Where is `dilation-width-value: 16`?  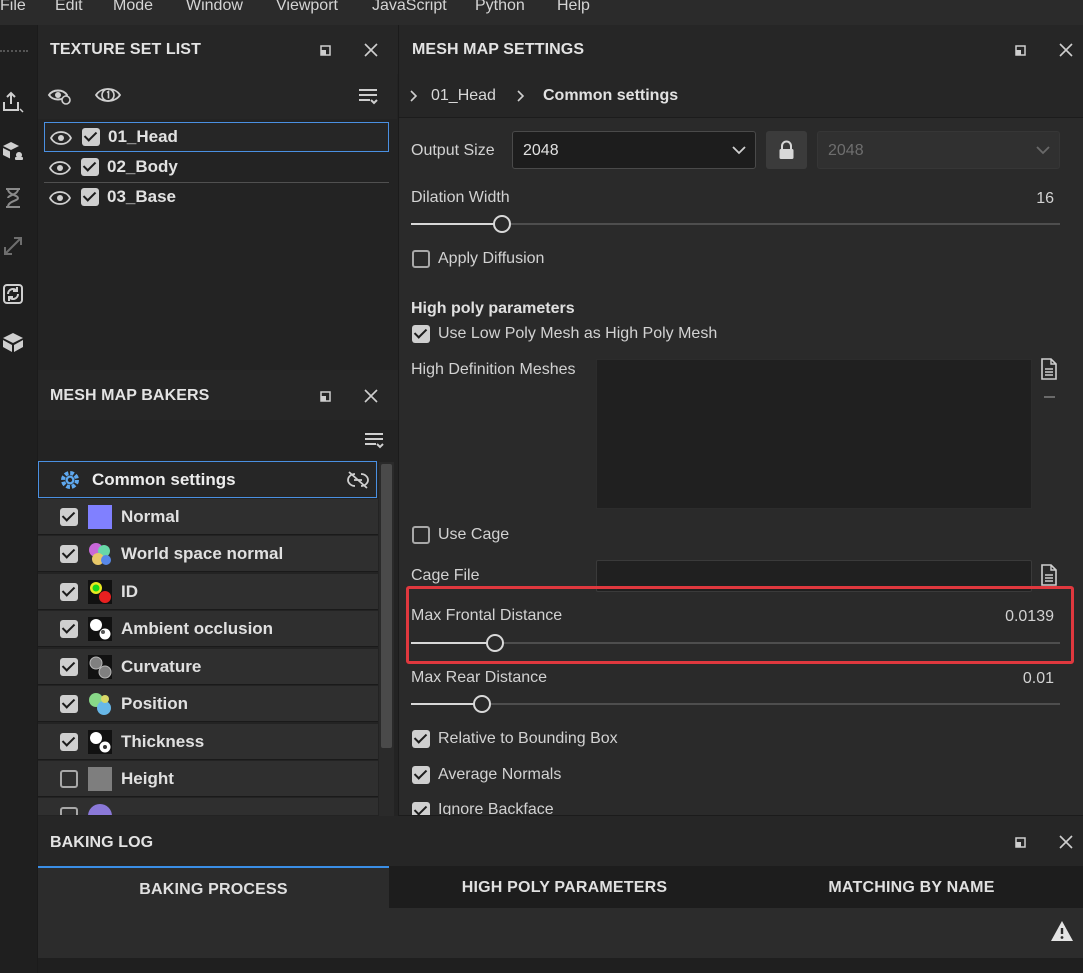
dilation-width-value: 16 is located at coordinates (1024, 199).